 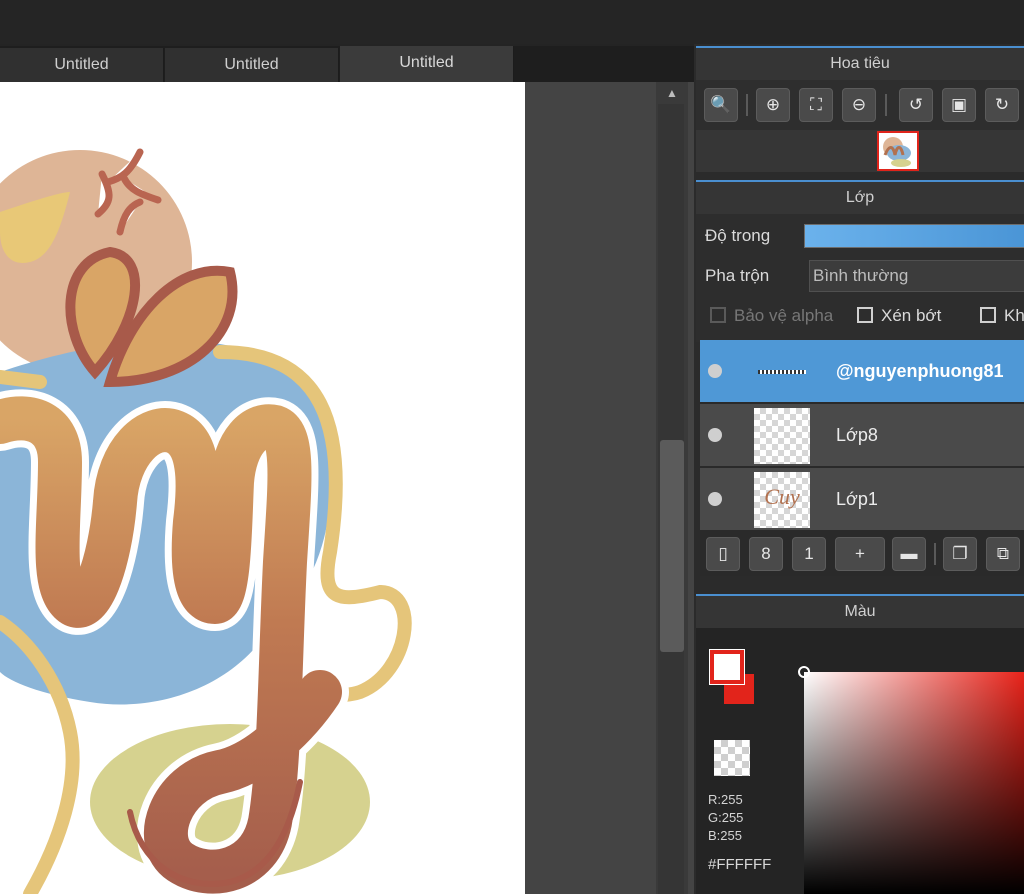 What do you see at coordinates (816, 105) in the screenshot?
I see `zoom-fit-icon: ⛶` at bounding box center [816, 105].